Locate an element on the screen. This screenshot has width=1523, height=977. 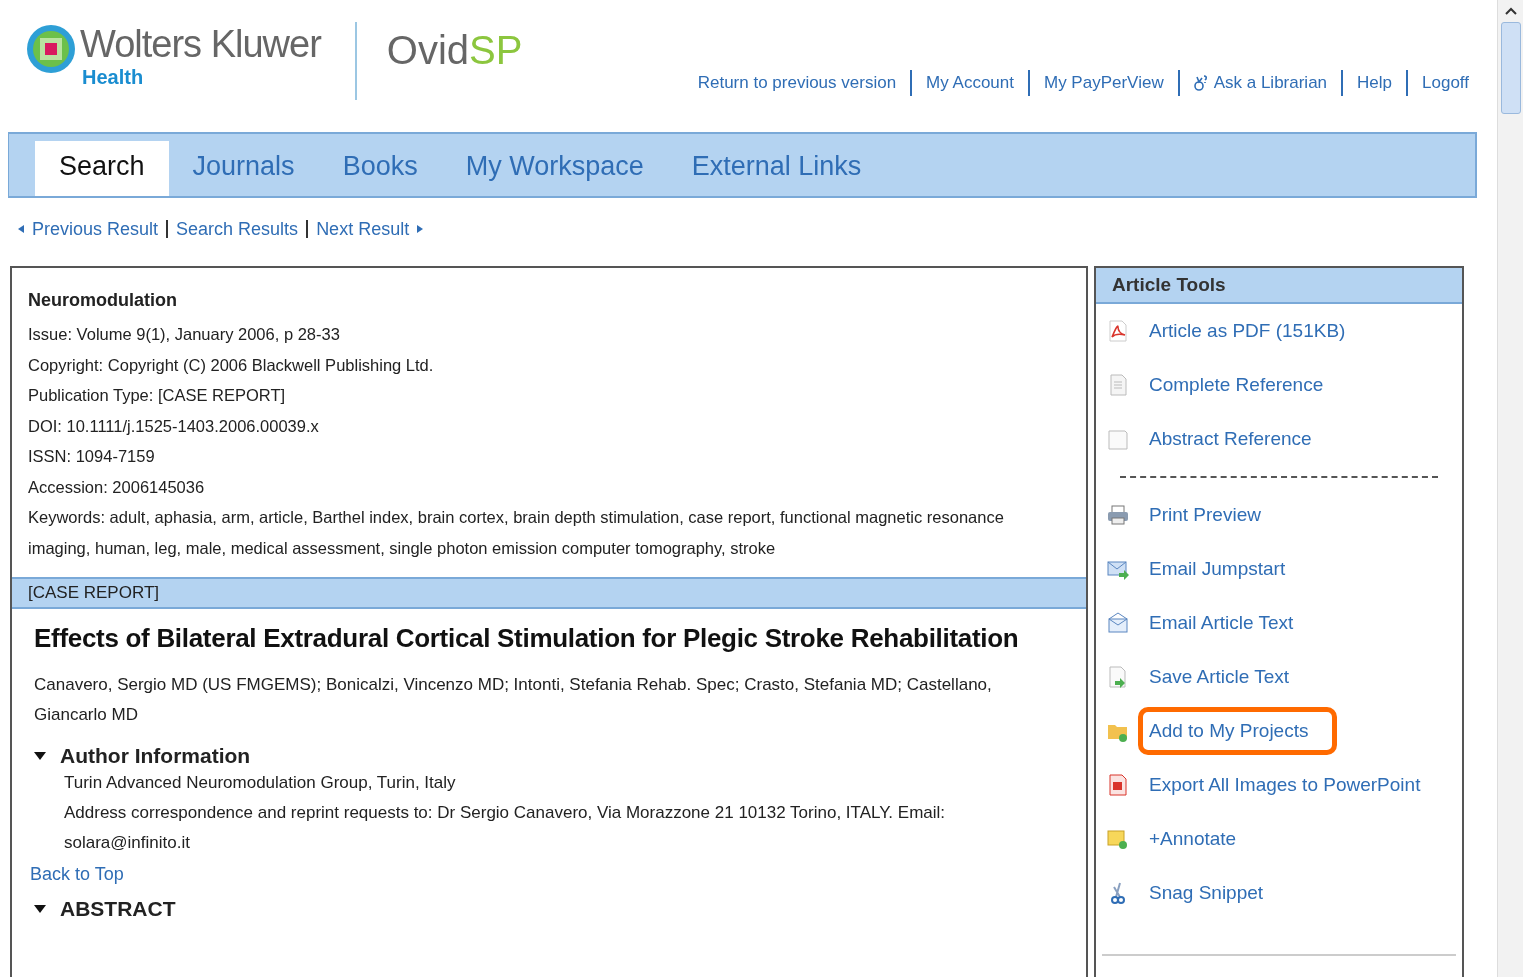
header-link: My Account is located at coordinates (970, 83).